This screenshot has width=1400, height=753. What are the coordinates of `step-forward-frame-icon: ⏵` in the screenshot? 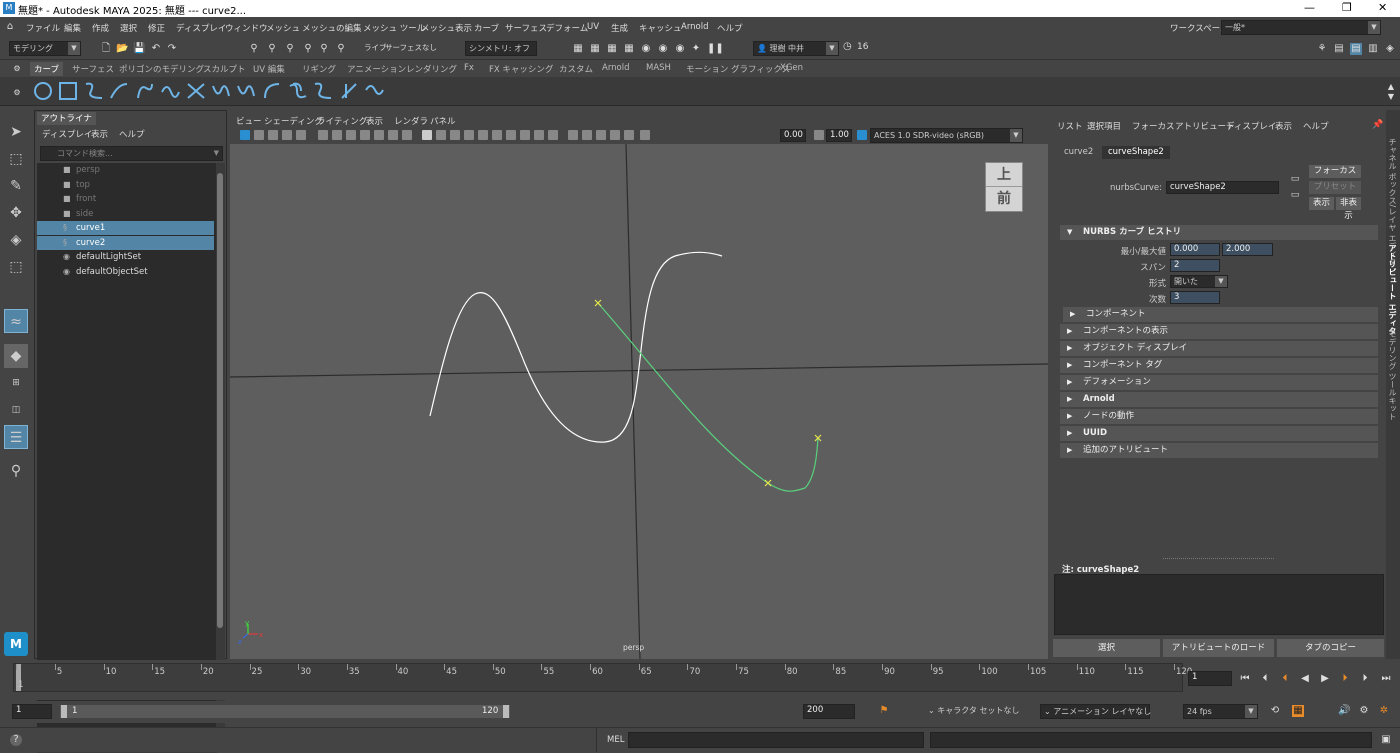 It's located at (1365, 679).